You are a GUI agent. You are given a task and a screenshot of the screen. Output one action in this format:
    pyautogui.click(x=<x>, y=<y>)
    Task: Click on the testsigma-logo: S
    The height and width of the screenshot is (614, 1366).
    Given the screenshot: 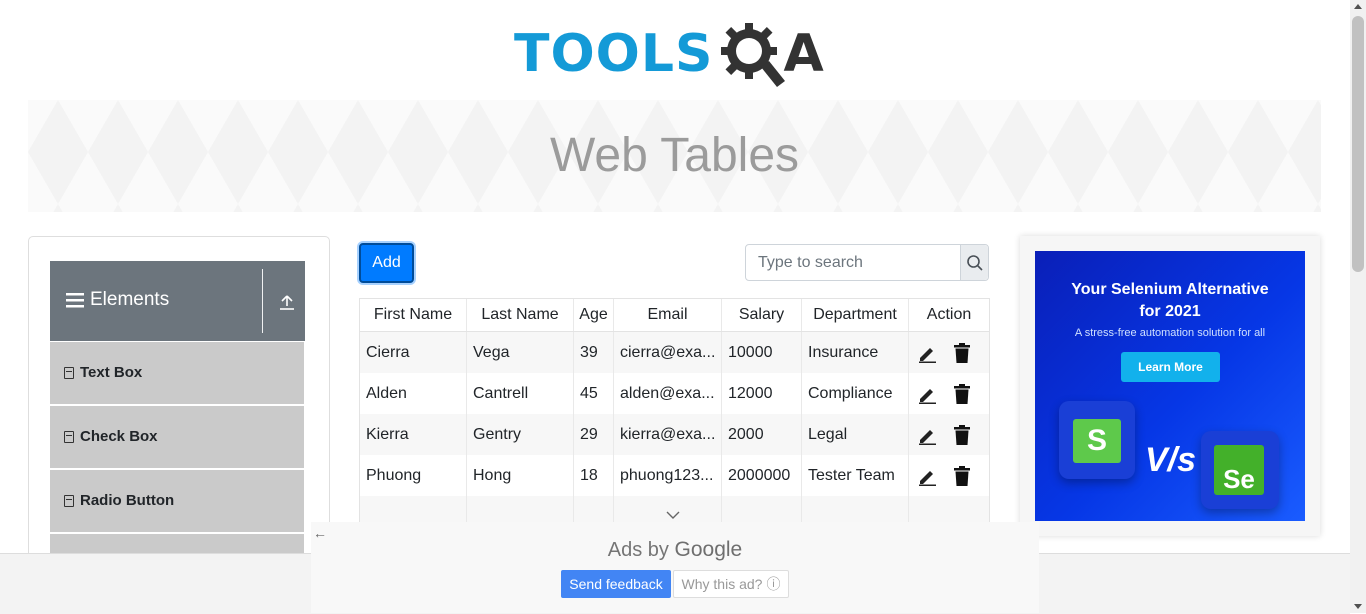 What is the action you would take?
    pyautogui.click(x=1097, y=441)
    